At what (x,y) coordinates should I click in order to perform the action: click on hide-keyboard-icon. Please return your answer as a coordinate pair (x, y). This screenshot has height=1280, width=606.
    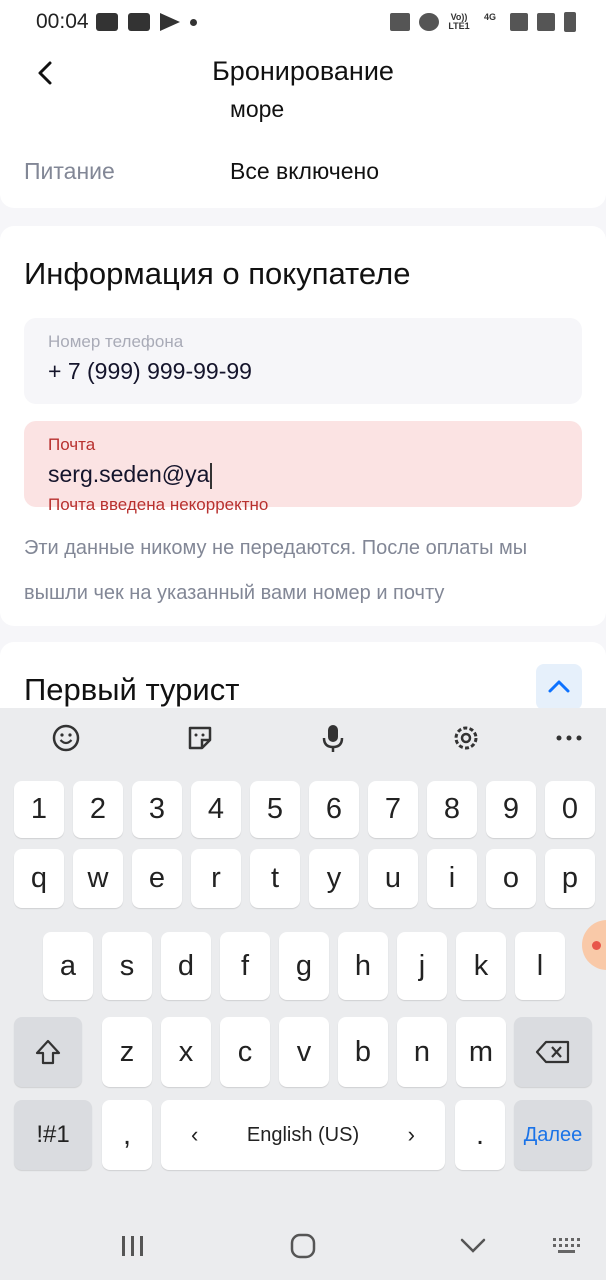
    Looking at the image, I should click on (473, 1246).